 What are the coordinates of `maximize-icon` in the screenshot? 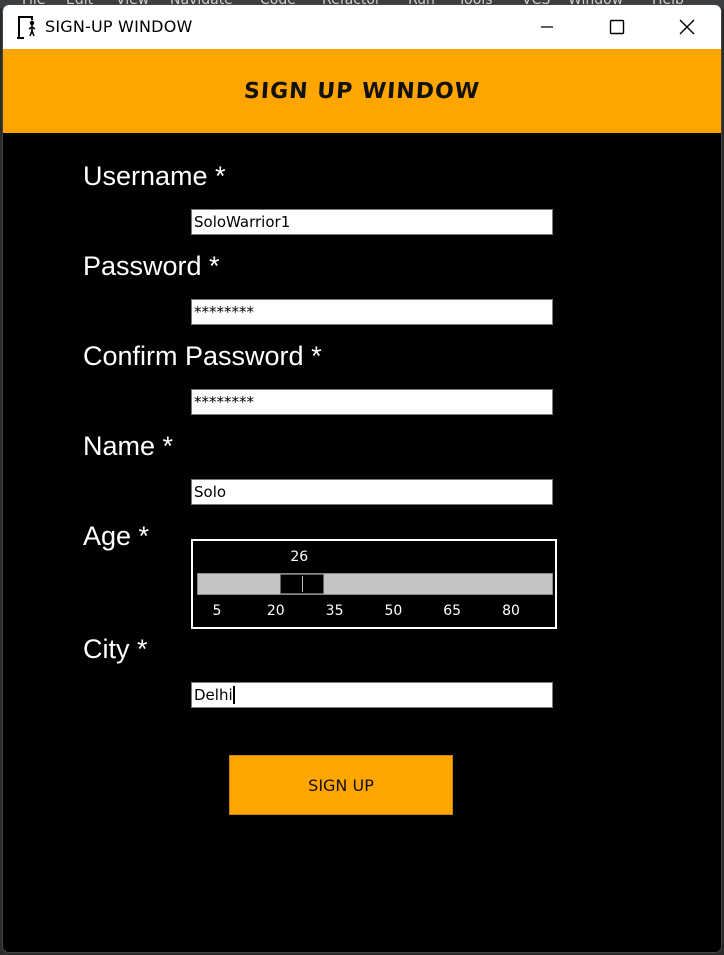 It's located at (617, 27).